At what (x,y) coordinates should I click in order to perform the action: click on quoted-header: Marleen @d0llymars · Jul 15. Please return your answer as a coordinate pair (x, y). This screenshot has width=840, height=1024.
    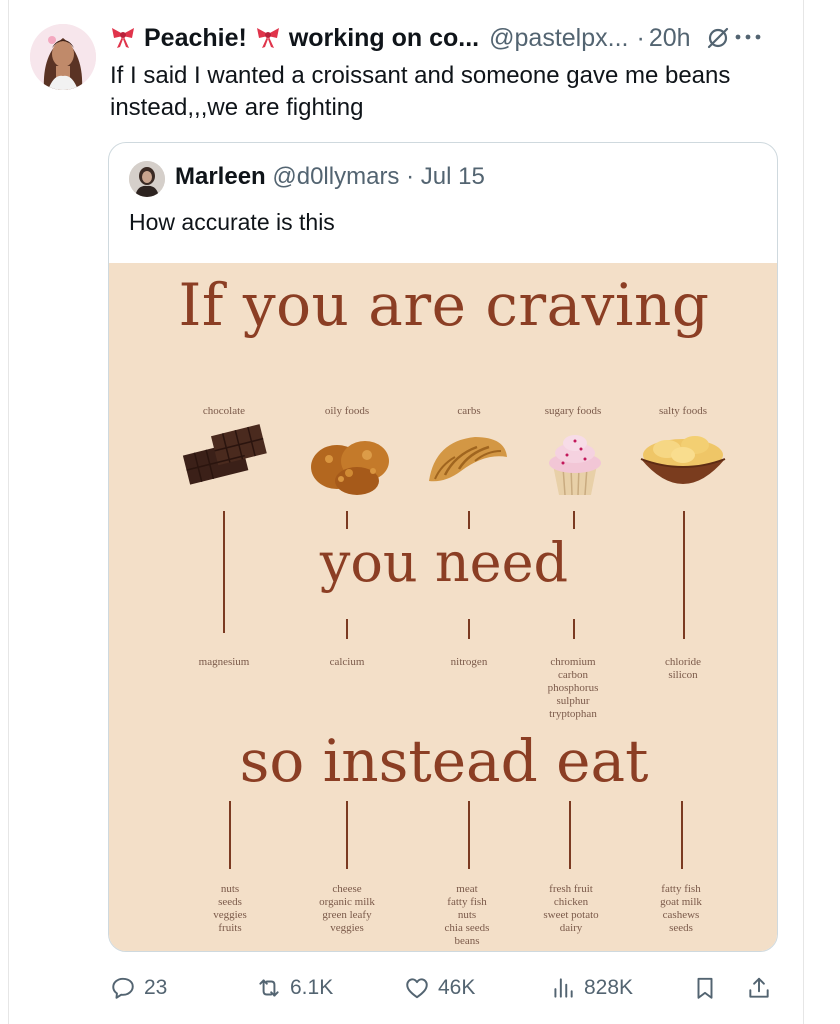
    Looking at the image, I should click on (330, 177).